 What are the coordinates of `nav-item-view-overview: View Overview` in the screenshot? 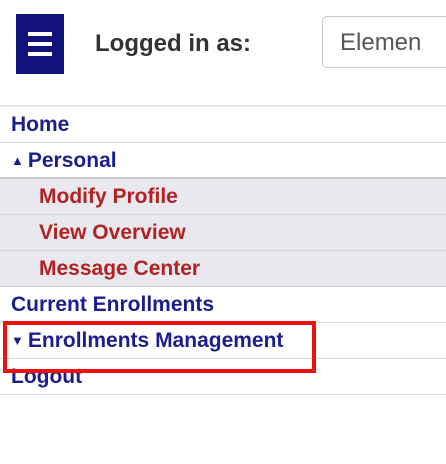 It's located at (223, 233).